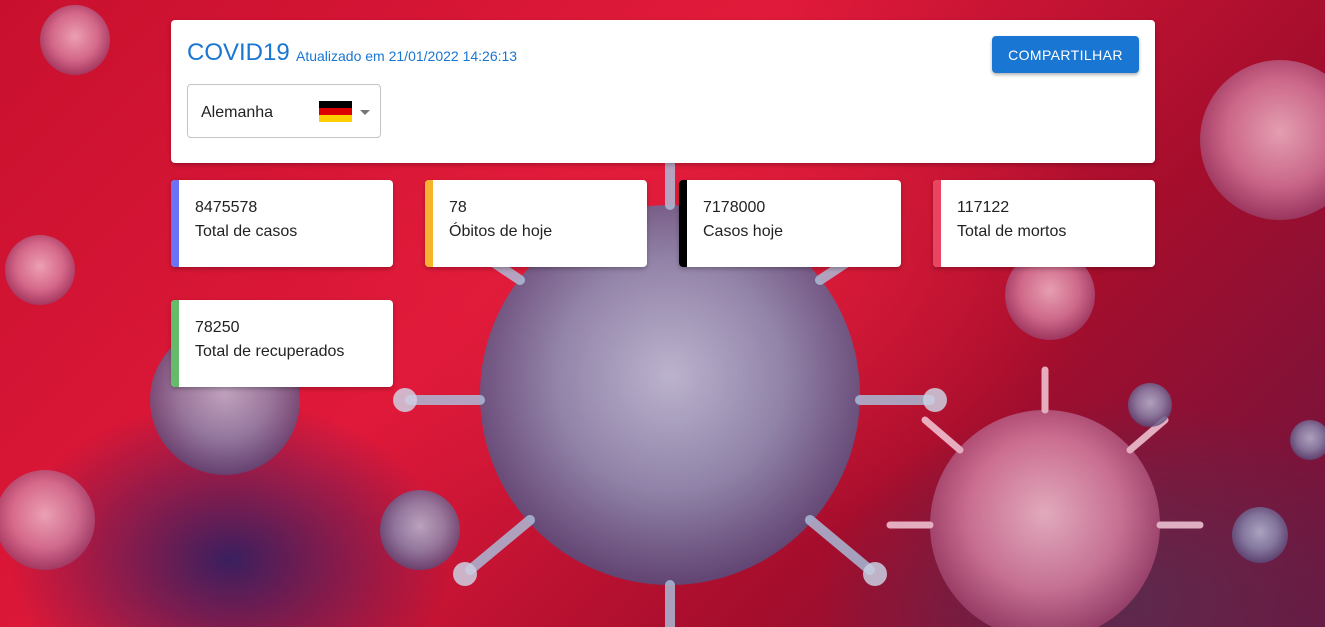 This screenshot has width=1325, height=627. What do you see at coordinates (983, 207) in the screenshot?
I see `stat-value: 117122` at bounding box center [983, 207].